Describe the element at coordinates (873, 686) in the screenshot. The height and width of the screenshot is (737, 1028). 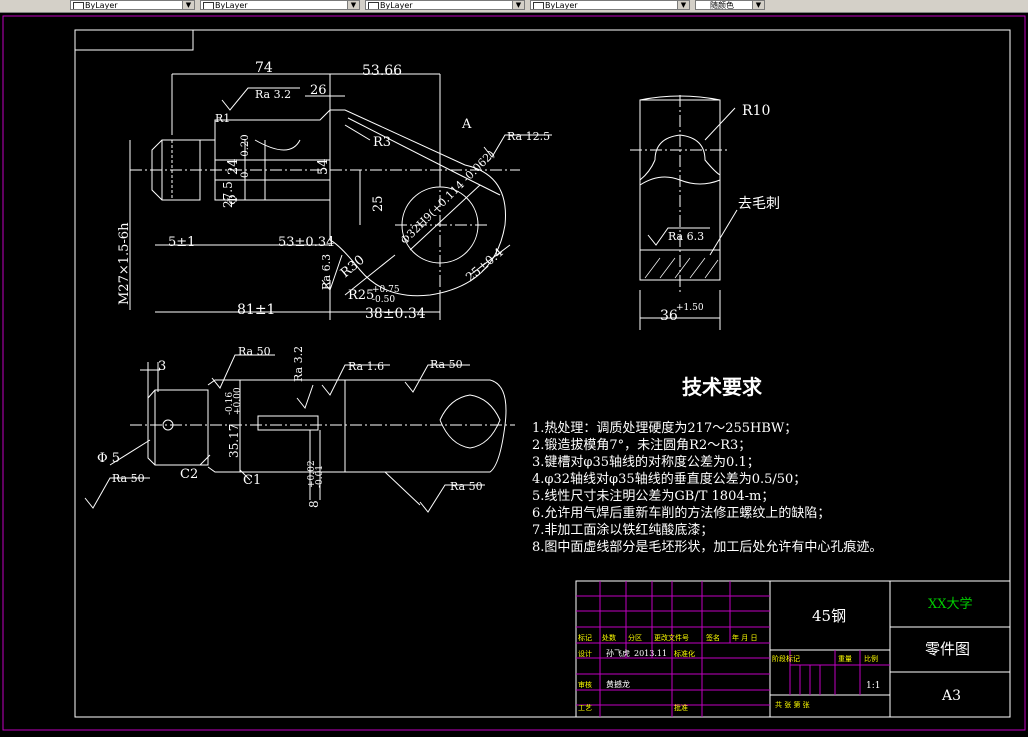
I see `scale-value: 1:1` at that location.